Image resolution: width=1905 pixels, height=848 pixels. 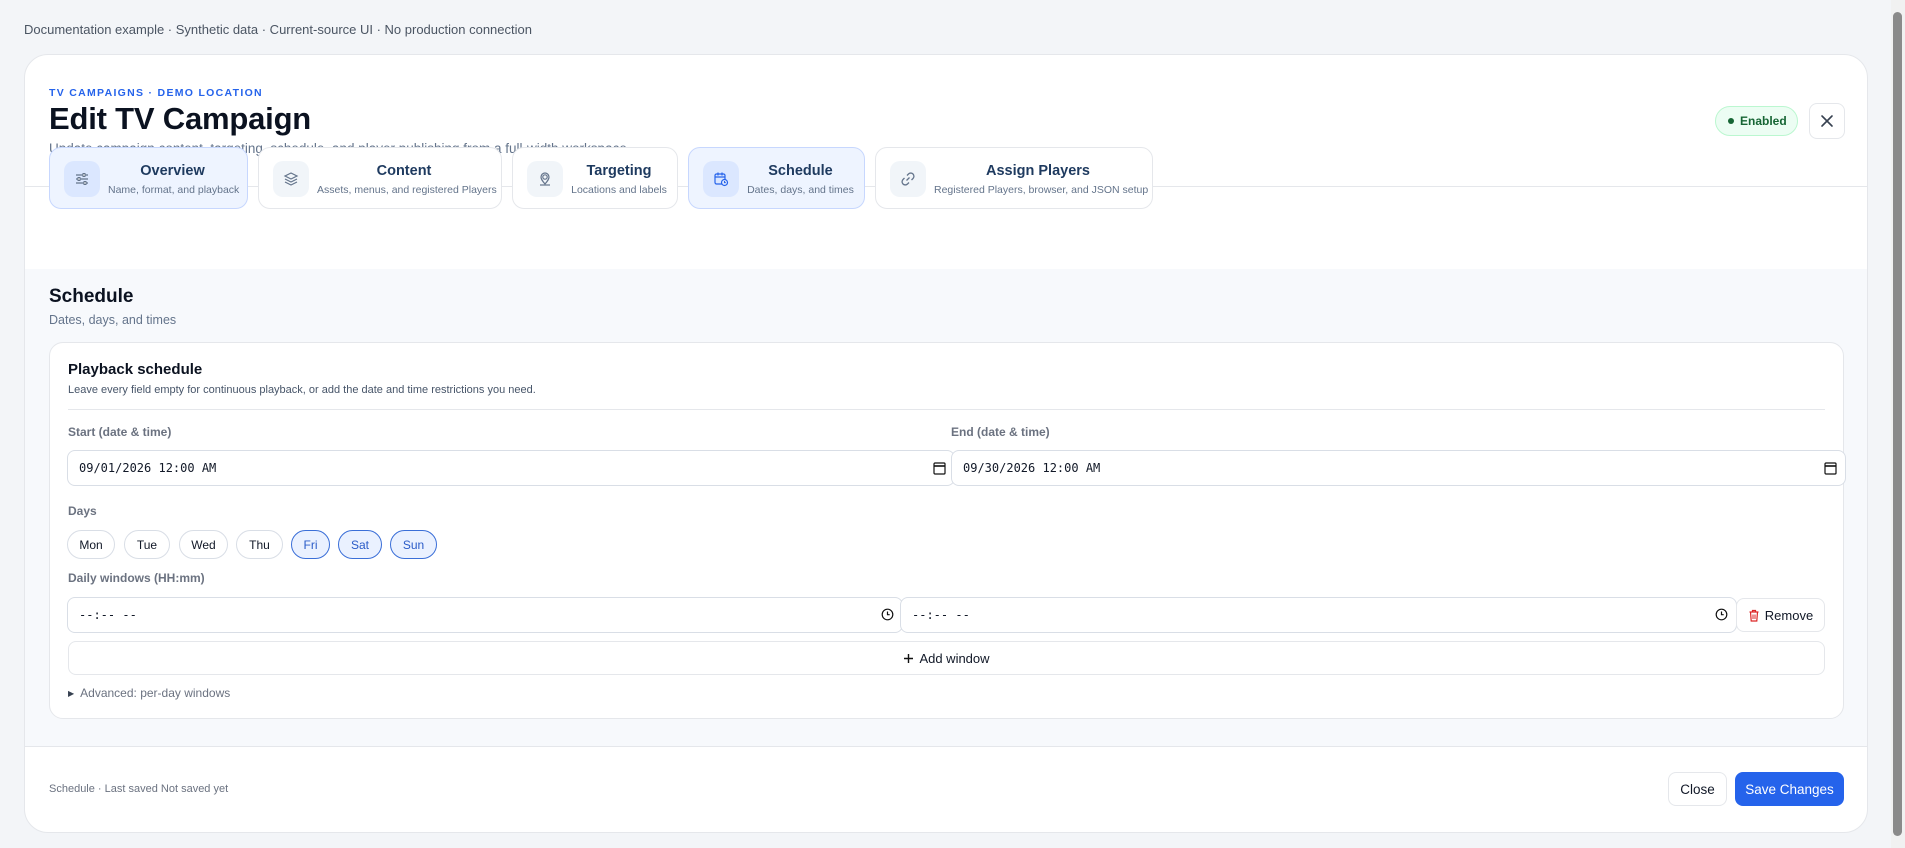 I want to click on location-pin-icon, so click(x=545, y=179).